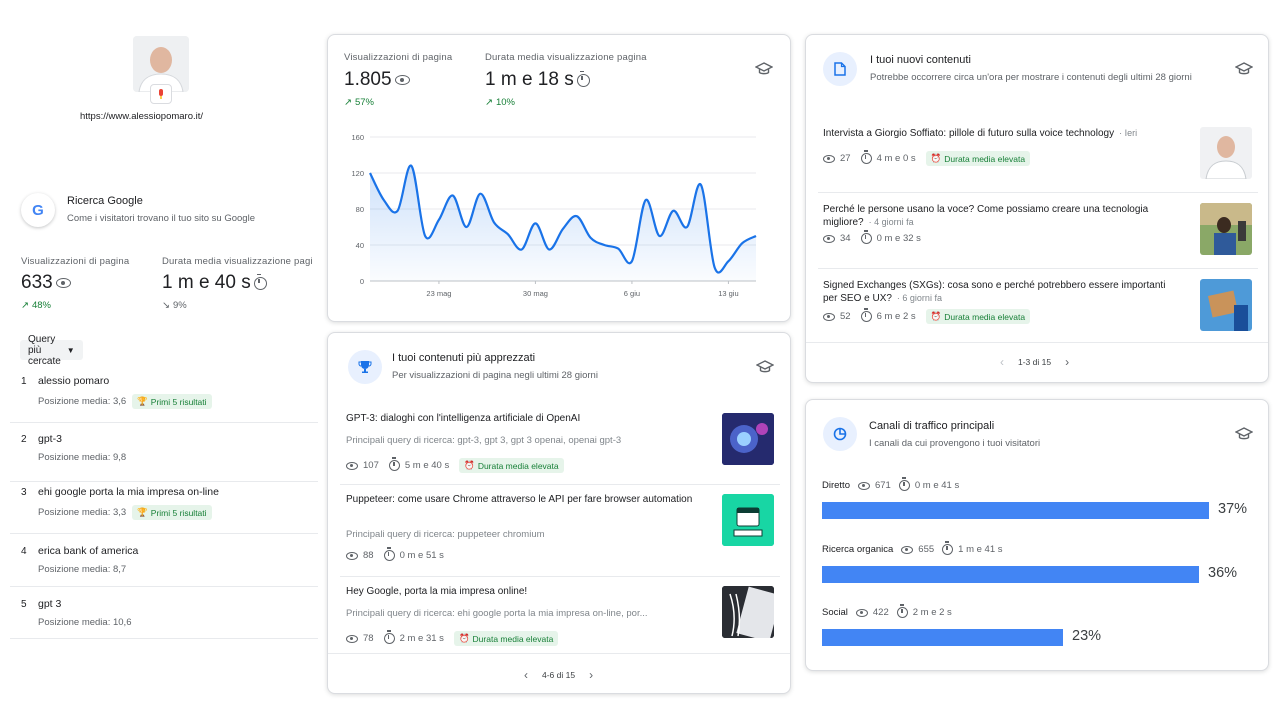 This screenshot has height=720, width=1280. I want to click on metric-value-text: 1 m e 18 s, so click(529, 79).